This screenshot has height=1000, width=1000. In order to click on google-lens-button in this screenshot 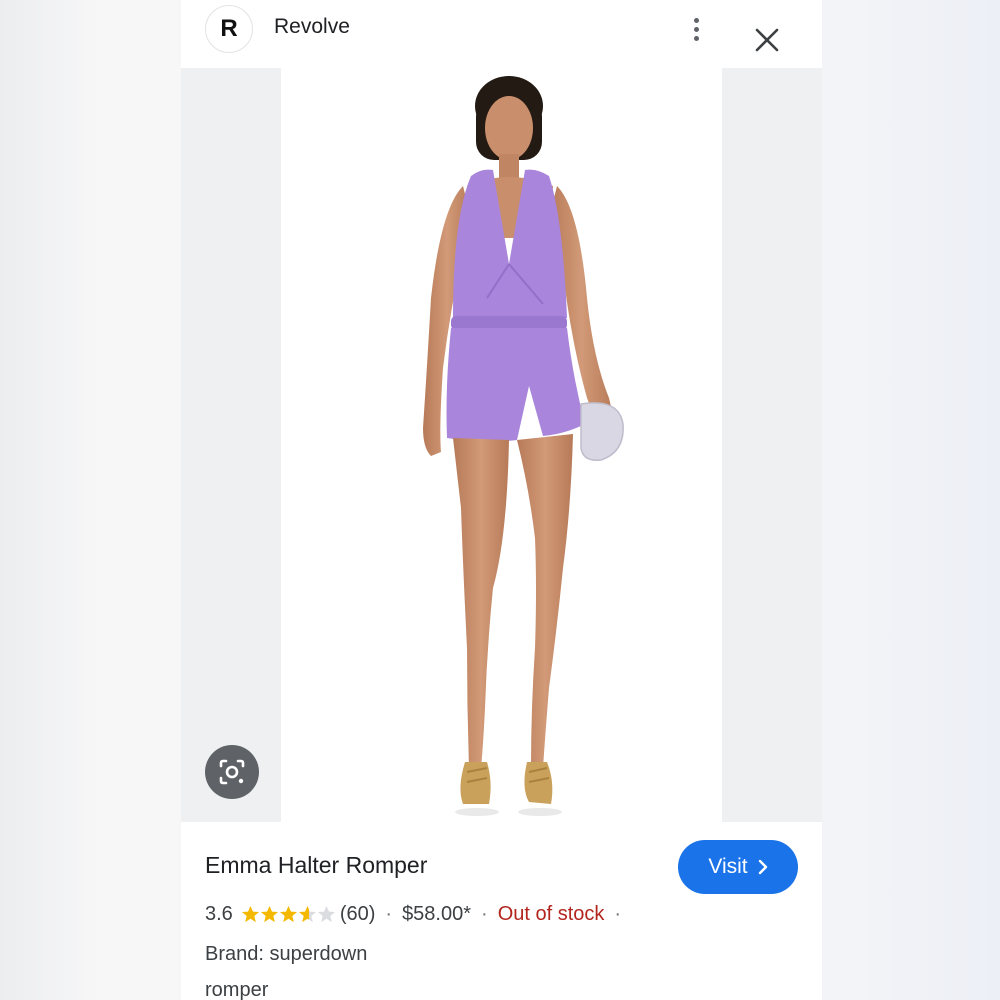, I will do `click(232, 772)`.